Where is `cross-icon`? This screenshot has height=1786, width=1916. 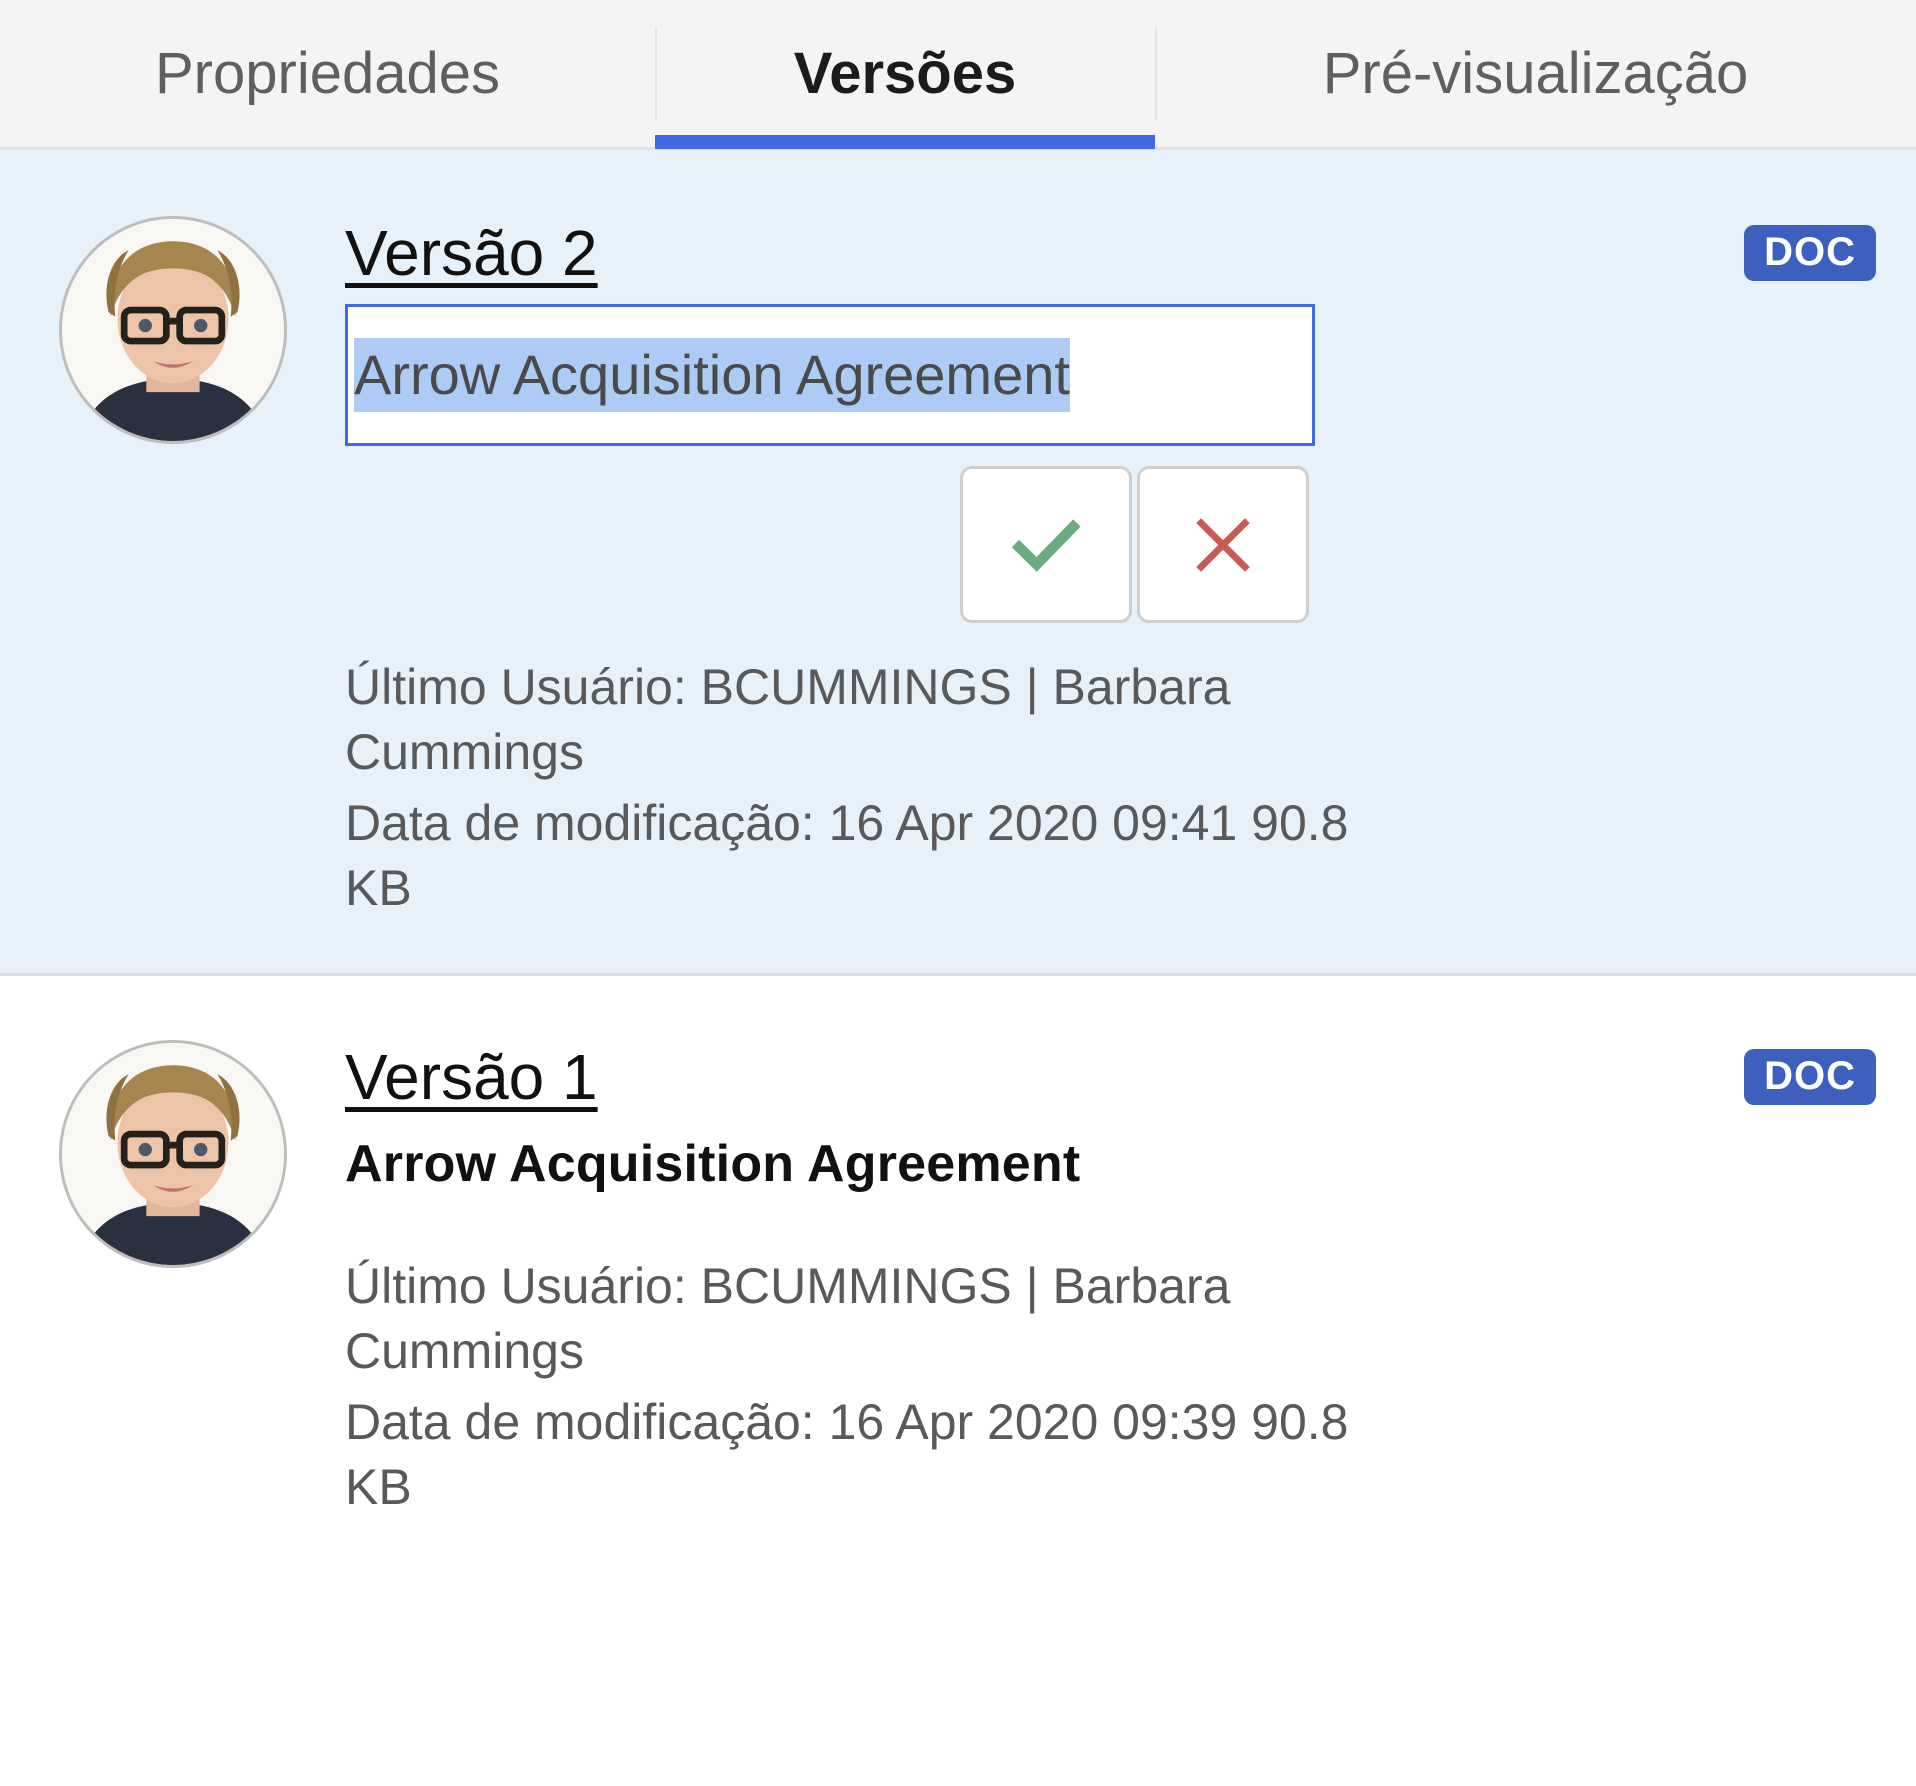 cross-icon is located at coordinates (1223, 544).